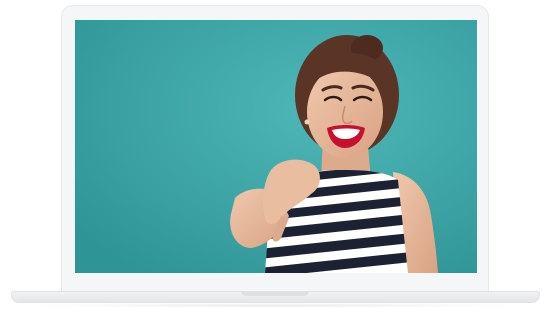 The width and height of the screenshot is (549, 311). I want to click on laptop-shadow, so click(275, 305).